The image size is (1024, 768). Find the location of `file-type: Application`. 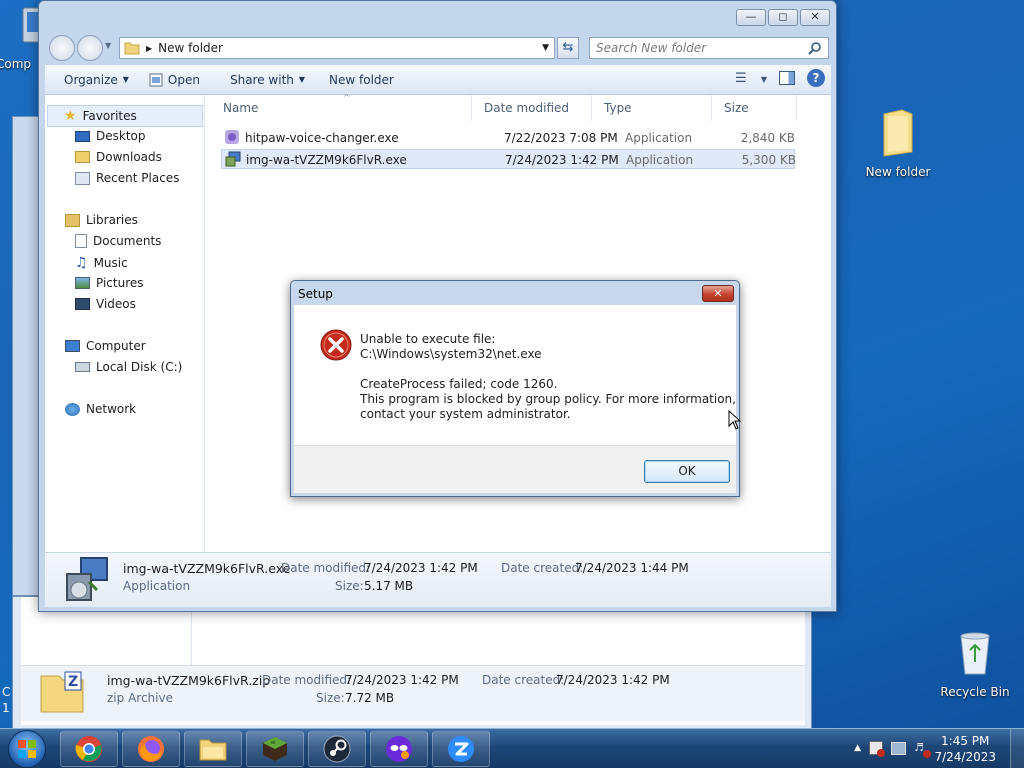

file-type: Application is located at coordinates (659, 138).